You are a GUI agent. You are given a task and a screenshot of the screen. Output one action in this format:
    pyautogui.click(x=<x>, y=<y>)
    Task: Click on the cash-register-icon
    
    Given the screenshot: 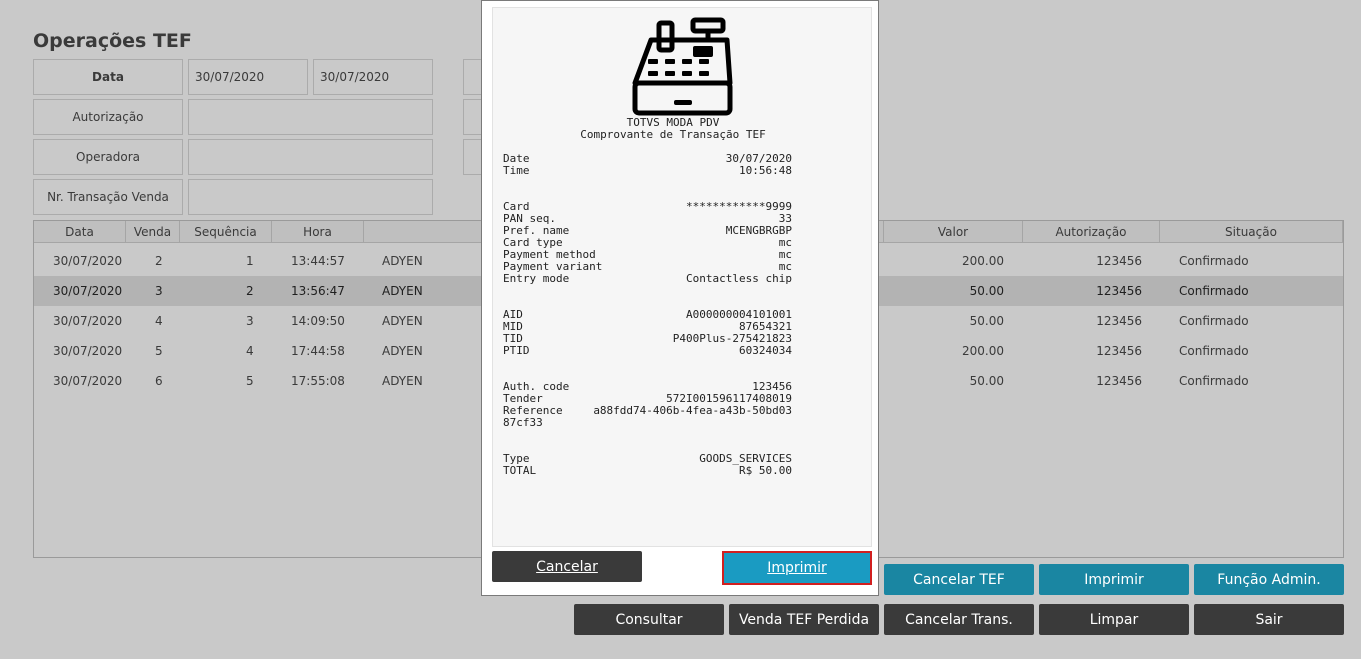 What is the action you would take?
    pyautogui.click(x=682, y=66)
    